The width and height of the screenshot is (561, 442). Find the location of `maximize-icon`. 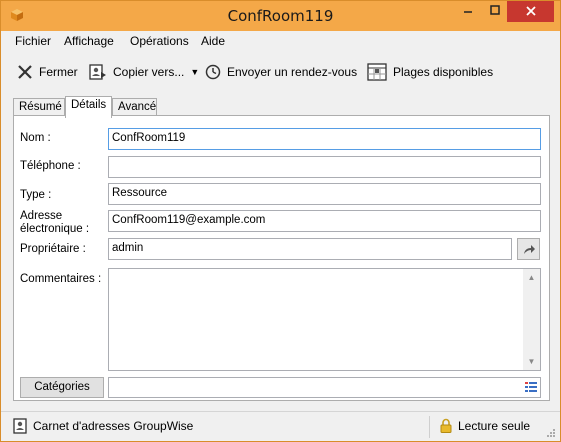

maximize-icon is located at coordinates (494, 10).